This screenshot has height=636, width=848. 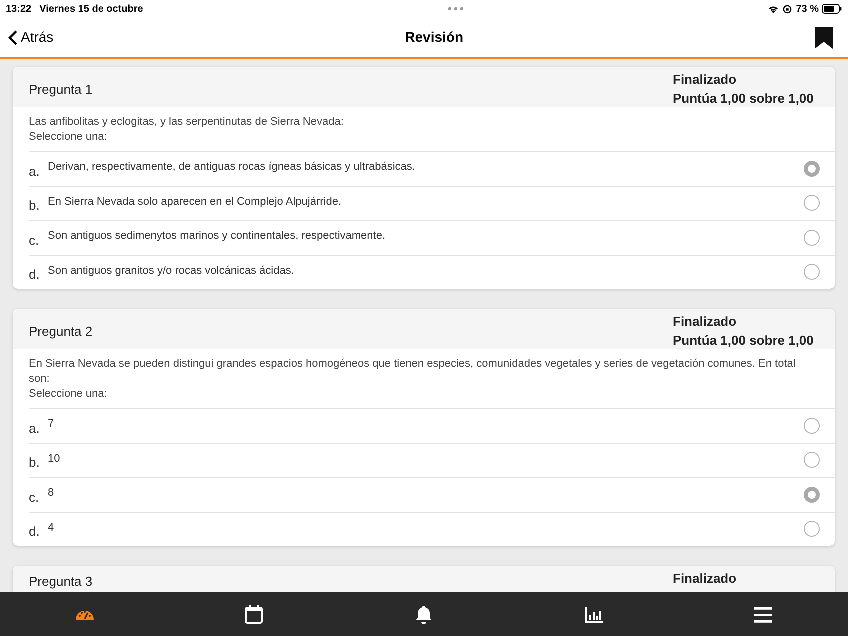 I want to click on option-text: En Sierra Nevada solo aparecen en el Complejo Alpujárride., so click(x=195, y=202).